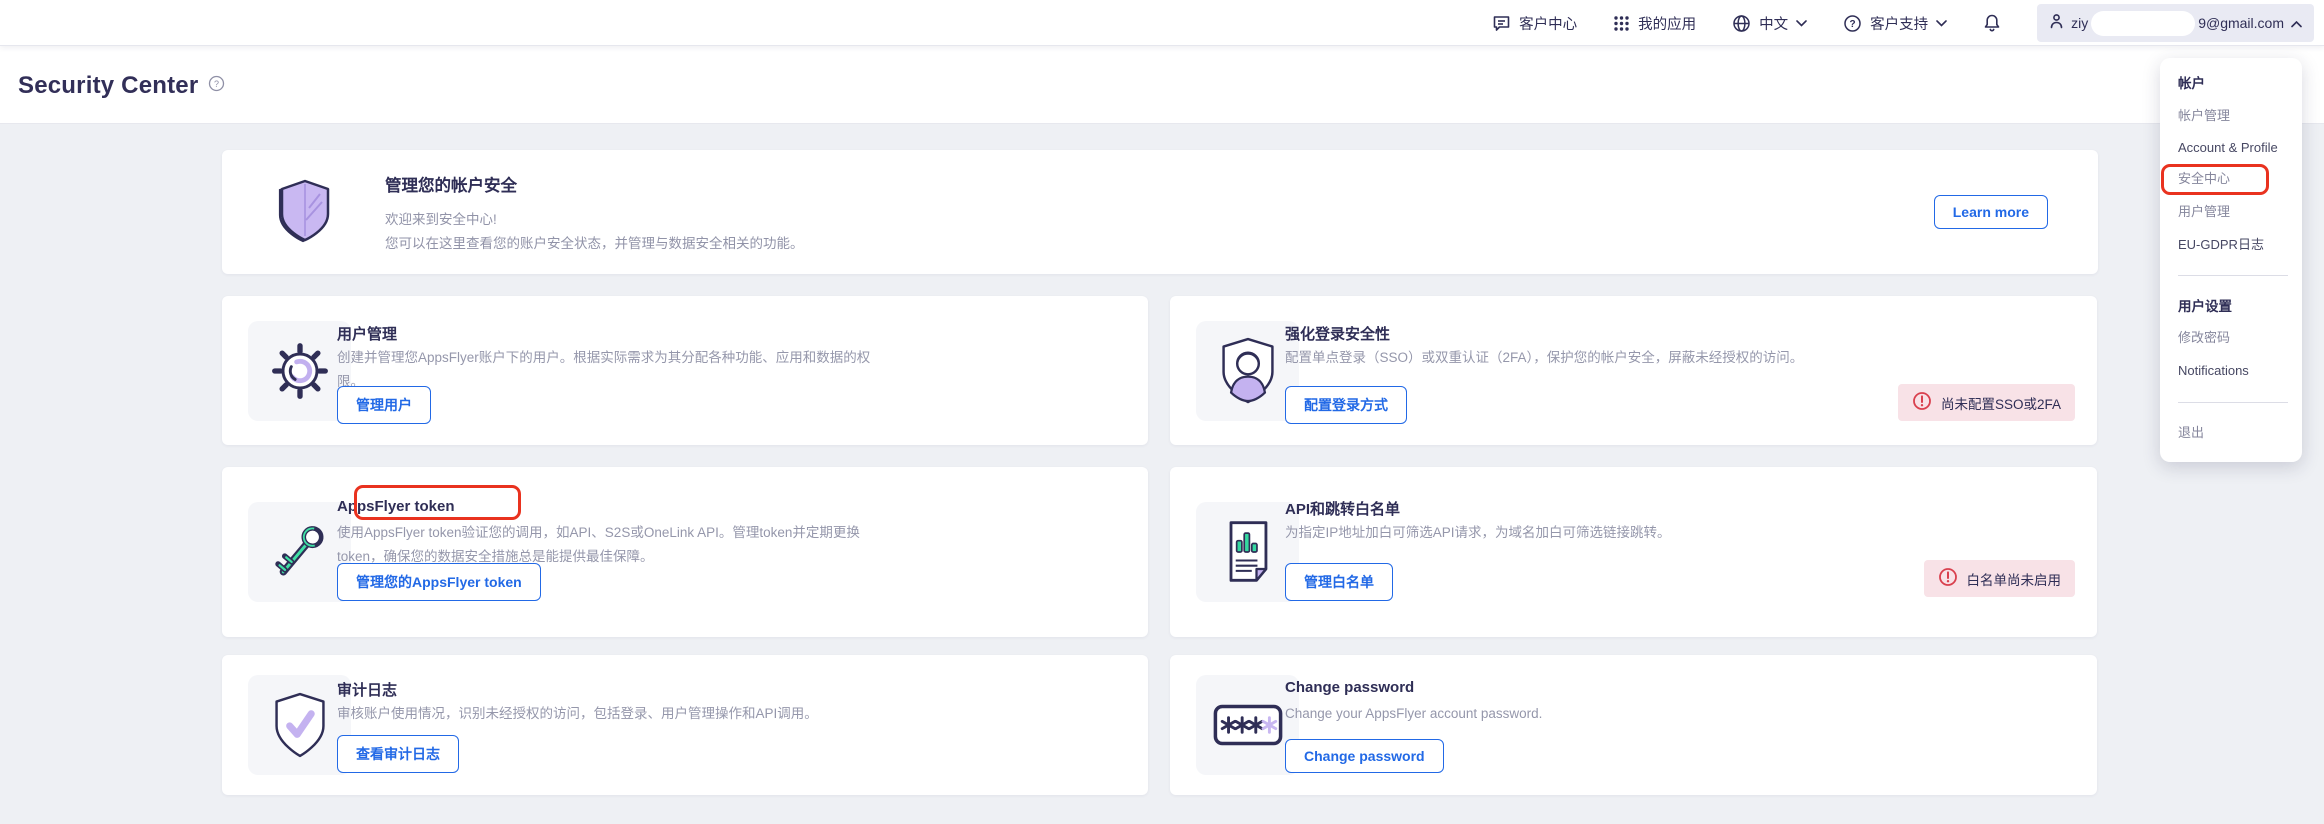 The width and height of the screenshot is (2324, 824). I want to click on nav-support-label: 客户支持, so click(1899, 24).